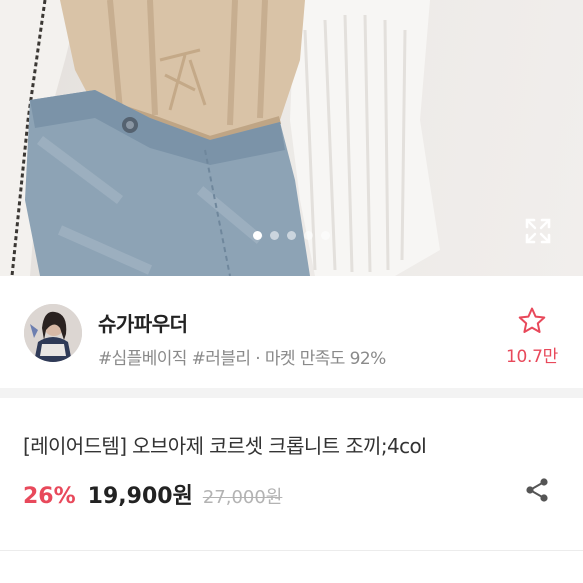 The width and height of the screenshot is (583, 583). Describe the element at coordinates (140, 496) in the screenshot. I see `sale-price: 19,900원` at that location.